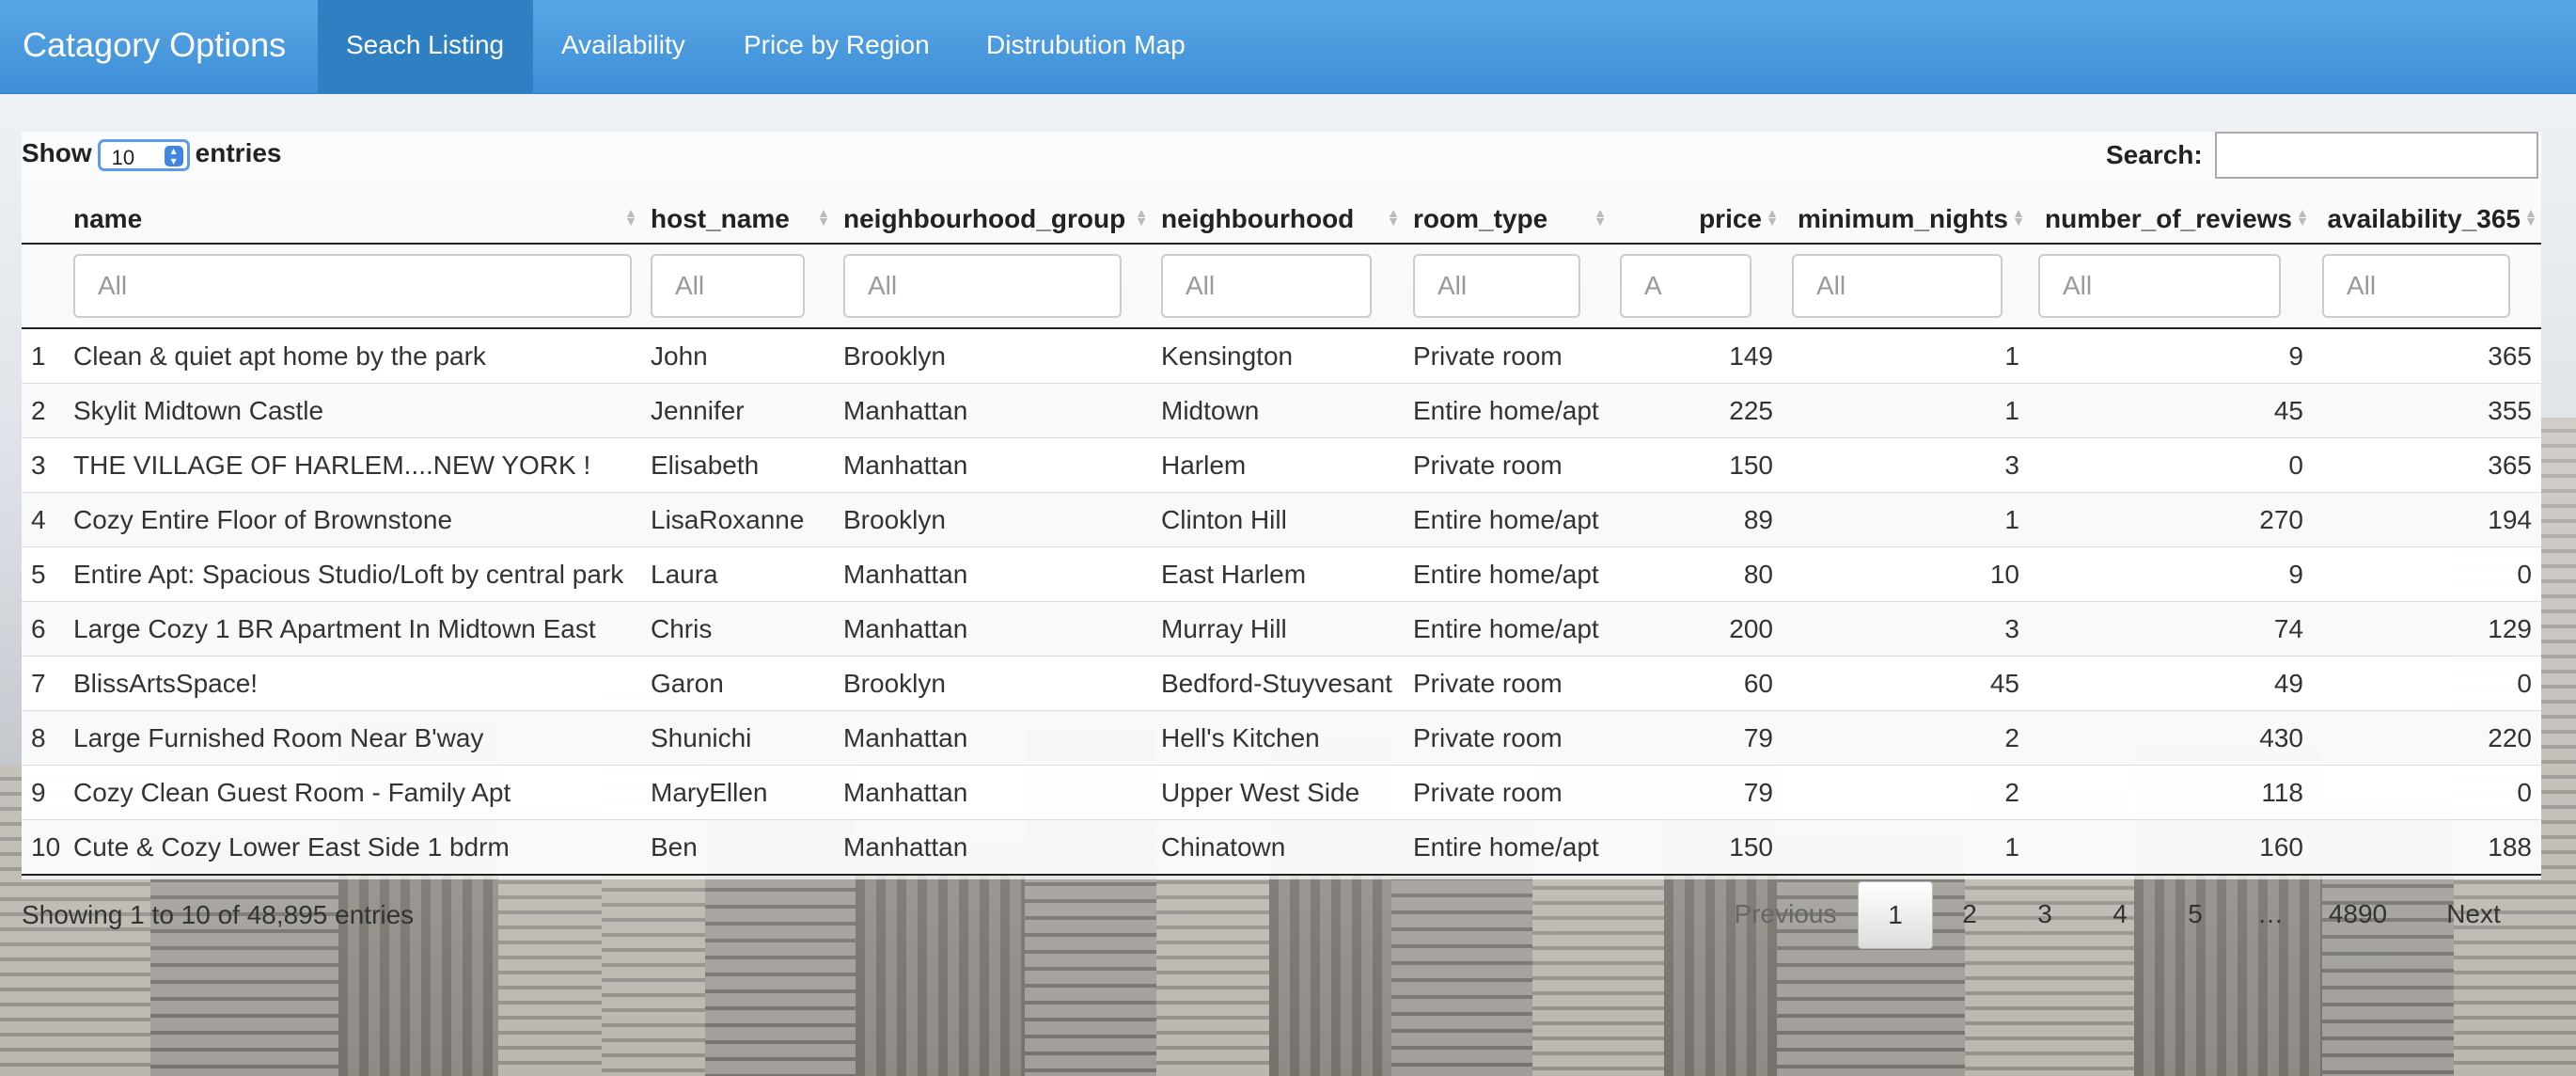  I want to click on entries-select: 10 ▴ ▾, so click(144, 154).